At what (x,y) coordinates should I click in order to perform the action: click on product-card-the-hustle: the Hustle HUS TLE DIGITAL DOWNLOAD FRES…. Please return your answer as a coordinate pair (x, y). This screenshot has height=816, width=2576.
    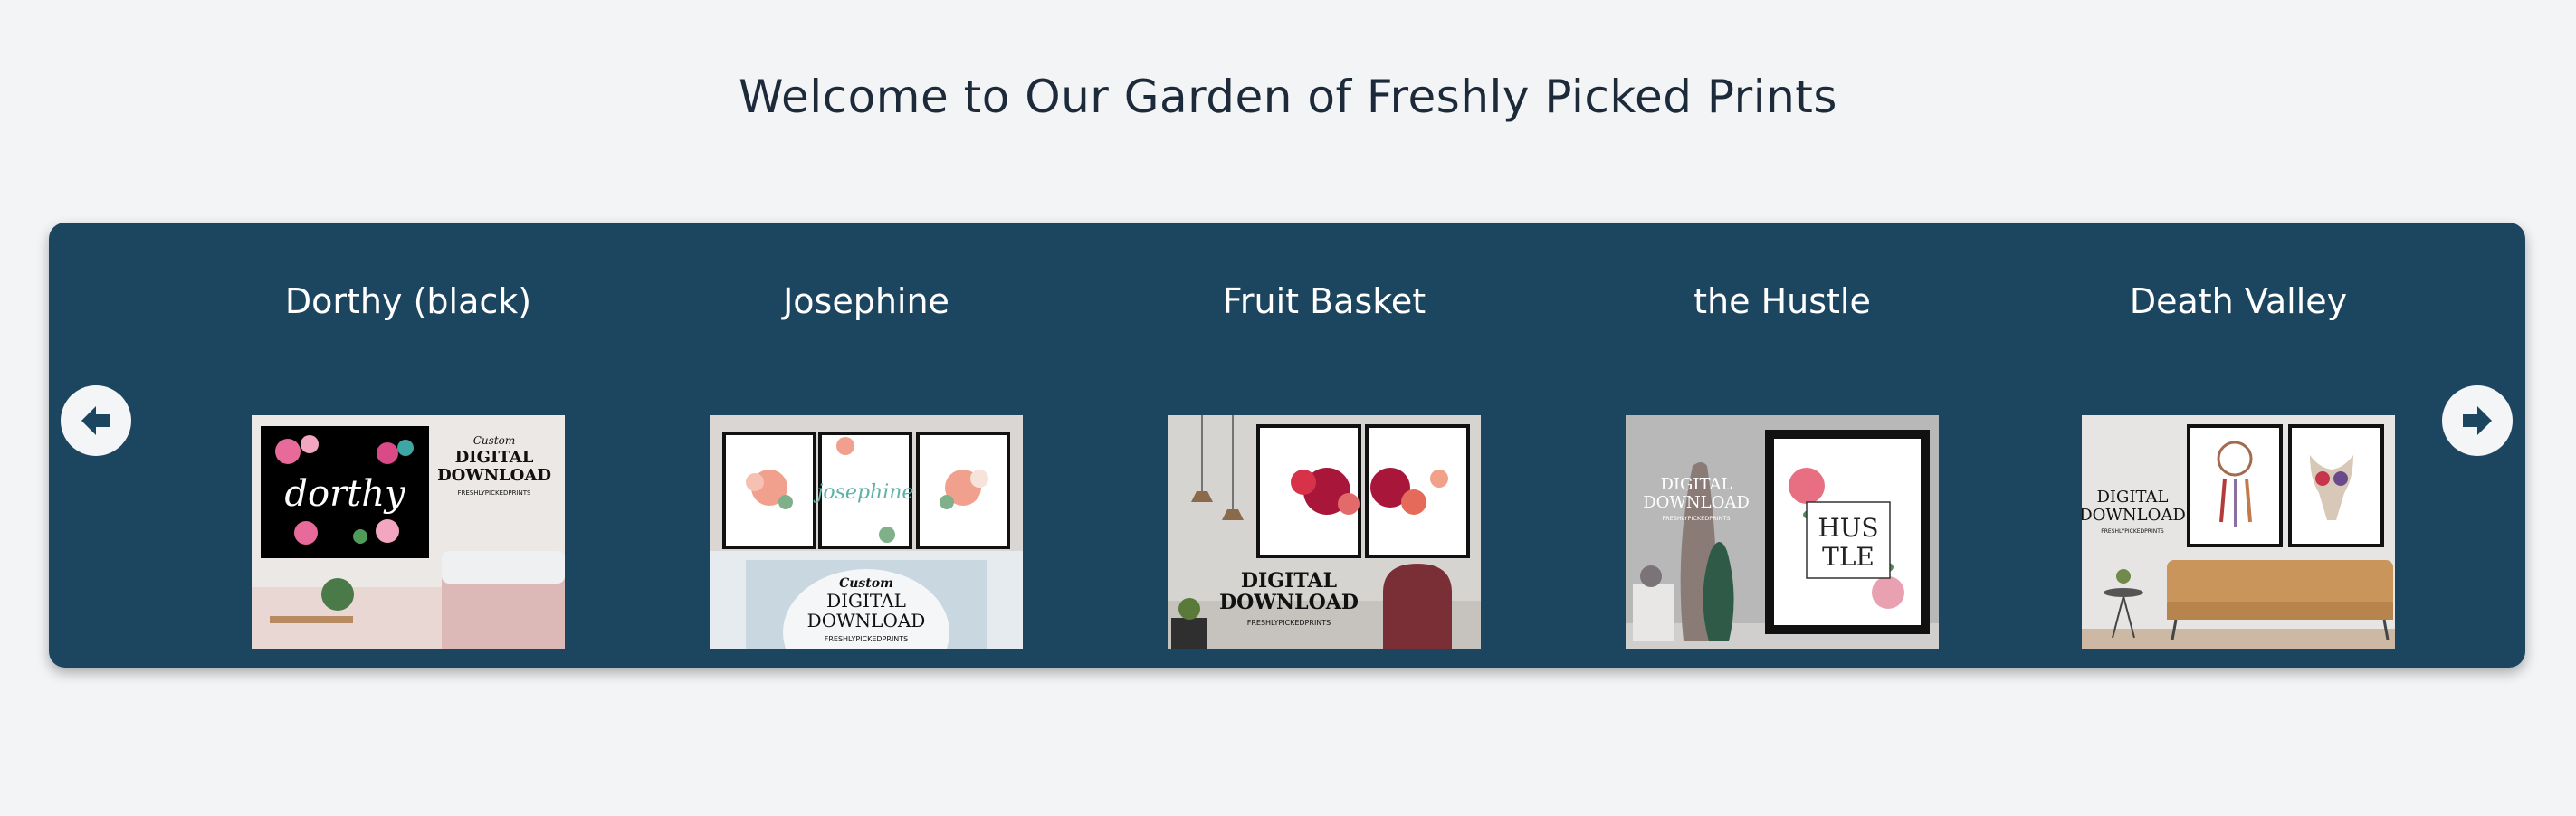
    Looking at the image, I should click on (1783, 464).